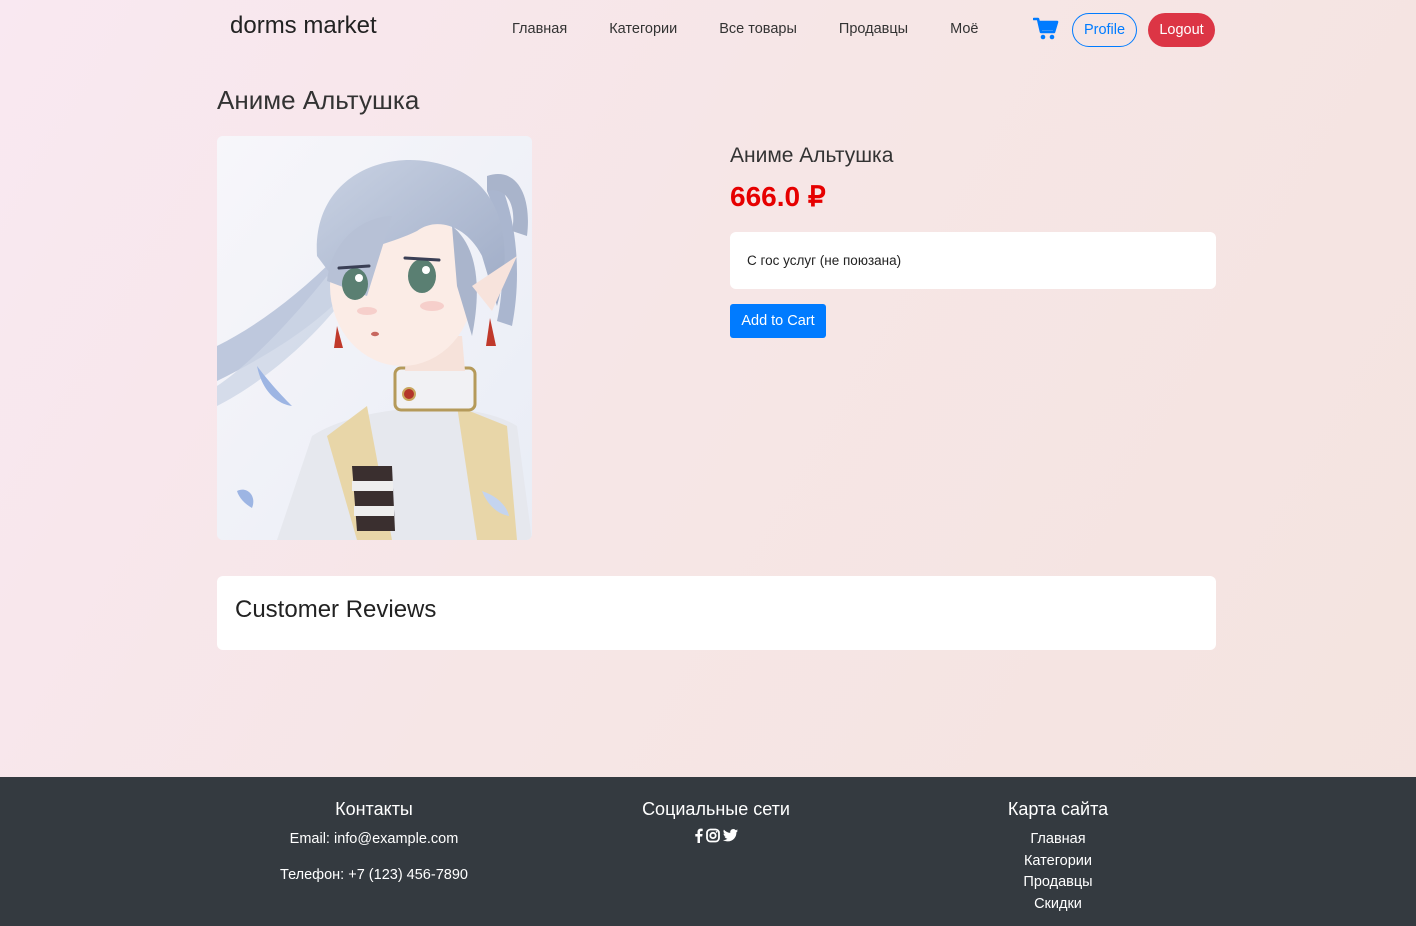 The image size is (1416, 926). What do you see at coordinates (303, 26) in the screenshot?
I see `brand-logo: dorms market` at bounding box center [303, 26].